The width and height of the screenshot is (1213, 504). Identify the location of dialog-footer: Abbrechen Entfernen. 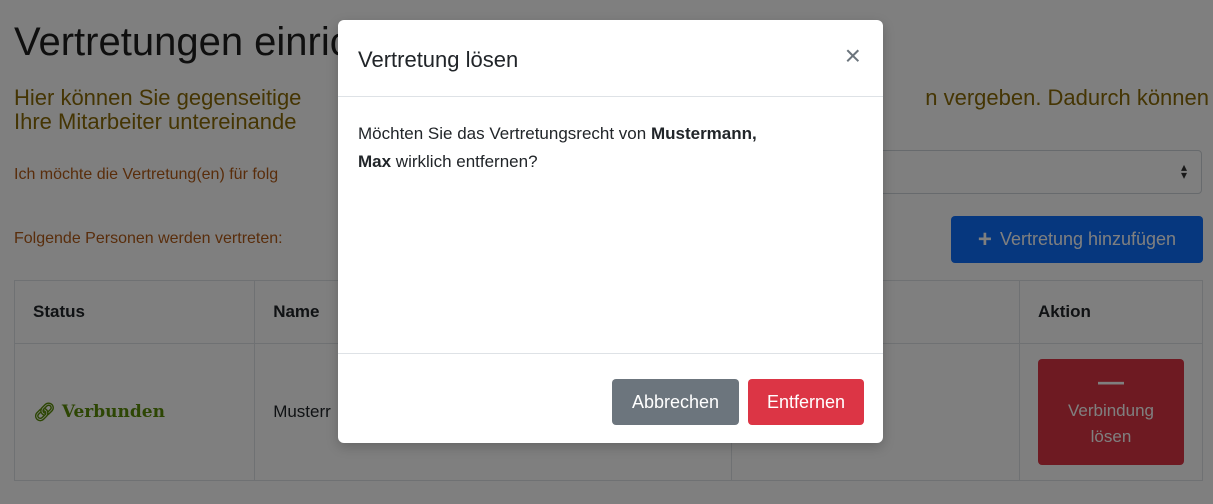
(610, 398).